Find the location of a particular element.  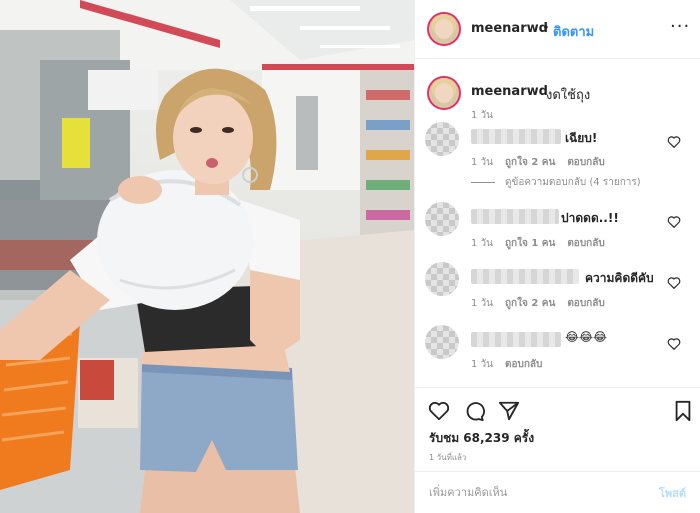

heart-icon is located at coordinates (439, 411).